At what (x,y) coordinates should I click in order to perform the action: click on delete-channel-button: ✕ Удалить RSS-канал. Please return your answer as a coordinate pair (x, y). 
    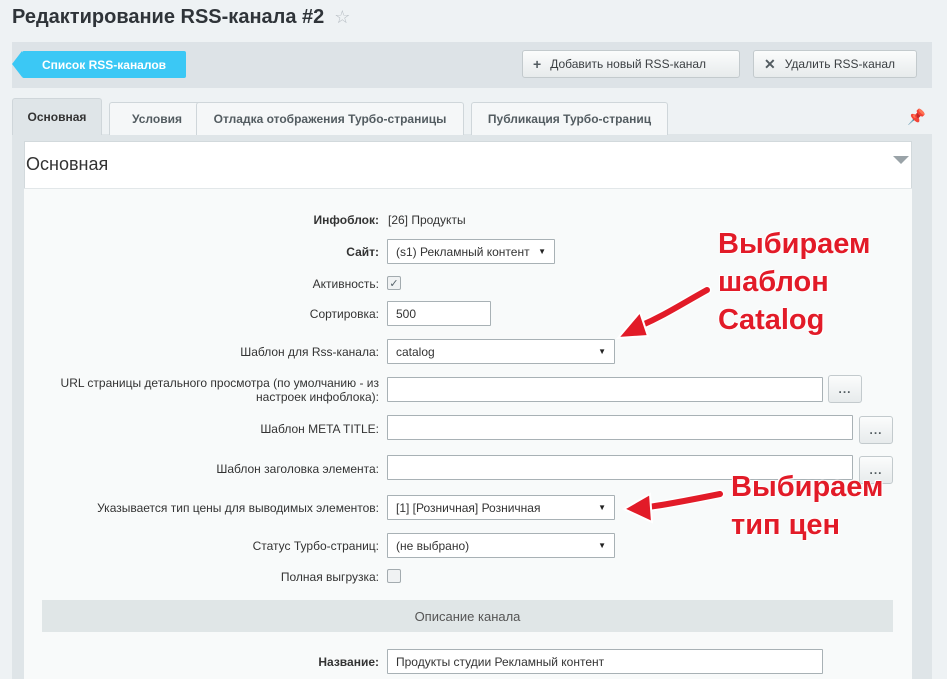
    Looking at the image, I should click on (835, 64).